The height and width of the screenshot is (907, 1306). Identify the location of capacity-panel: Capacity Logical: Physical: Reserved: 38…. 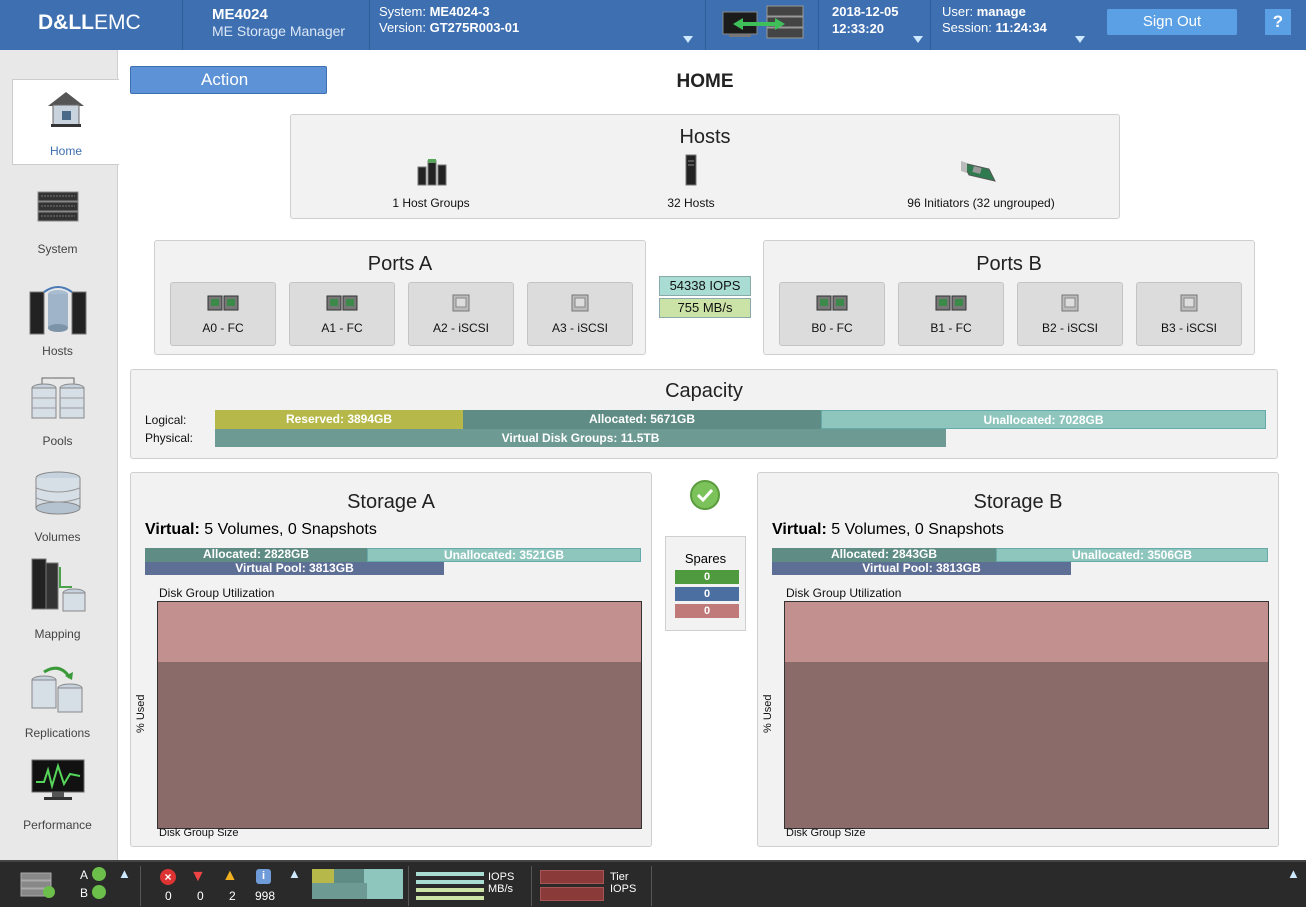
(704, 414).